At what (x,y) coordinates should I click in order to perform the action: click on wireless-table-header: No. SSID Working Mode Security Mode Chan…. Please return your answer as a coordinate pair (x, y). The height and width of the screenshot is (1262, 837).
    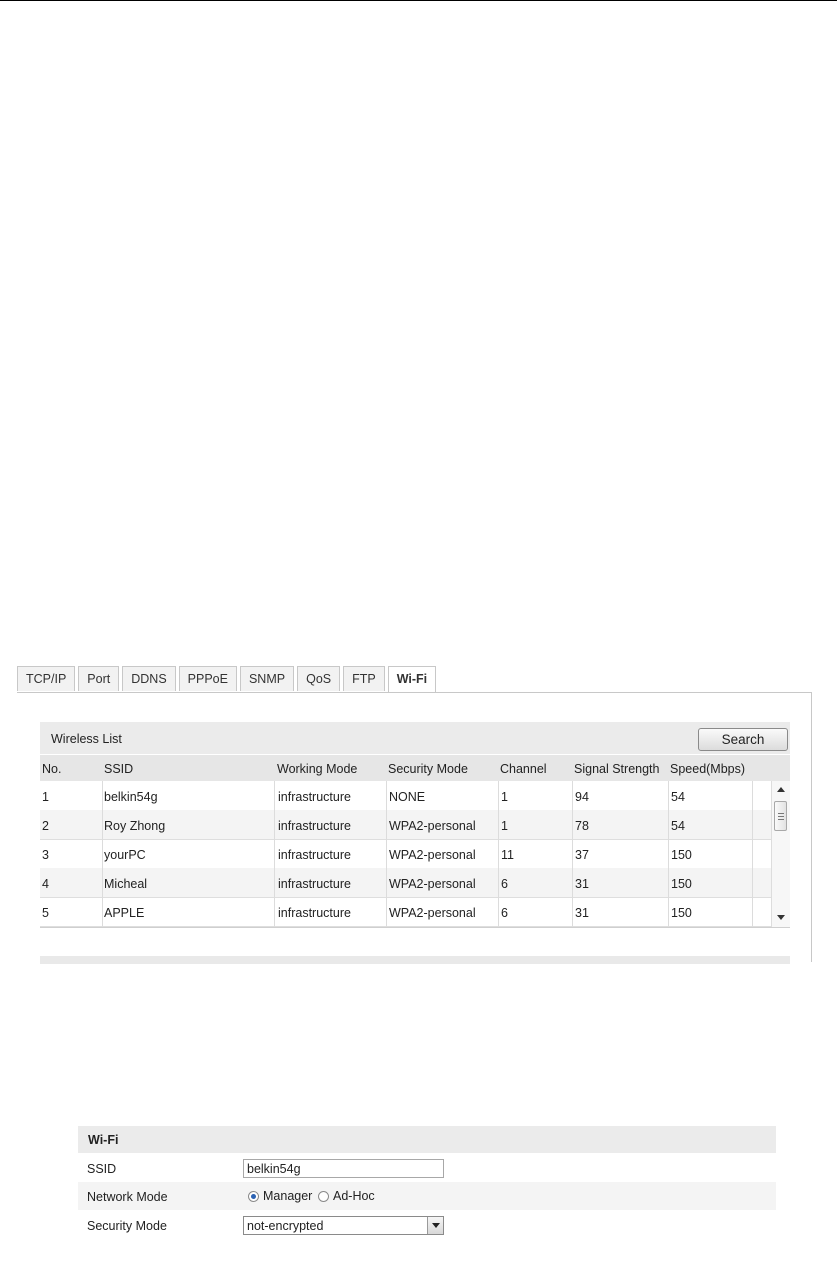
    Looking at the image, I should click on (415, 768).